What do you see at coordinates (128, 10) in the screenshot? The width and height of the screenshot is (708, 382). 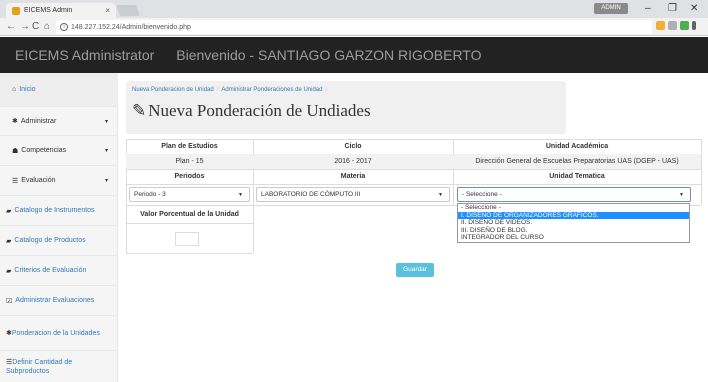 I see `new-tab-button` at bounding box center [128, 10].